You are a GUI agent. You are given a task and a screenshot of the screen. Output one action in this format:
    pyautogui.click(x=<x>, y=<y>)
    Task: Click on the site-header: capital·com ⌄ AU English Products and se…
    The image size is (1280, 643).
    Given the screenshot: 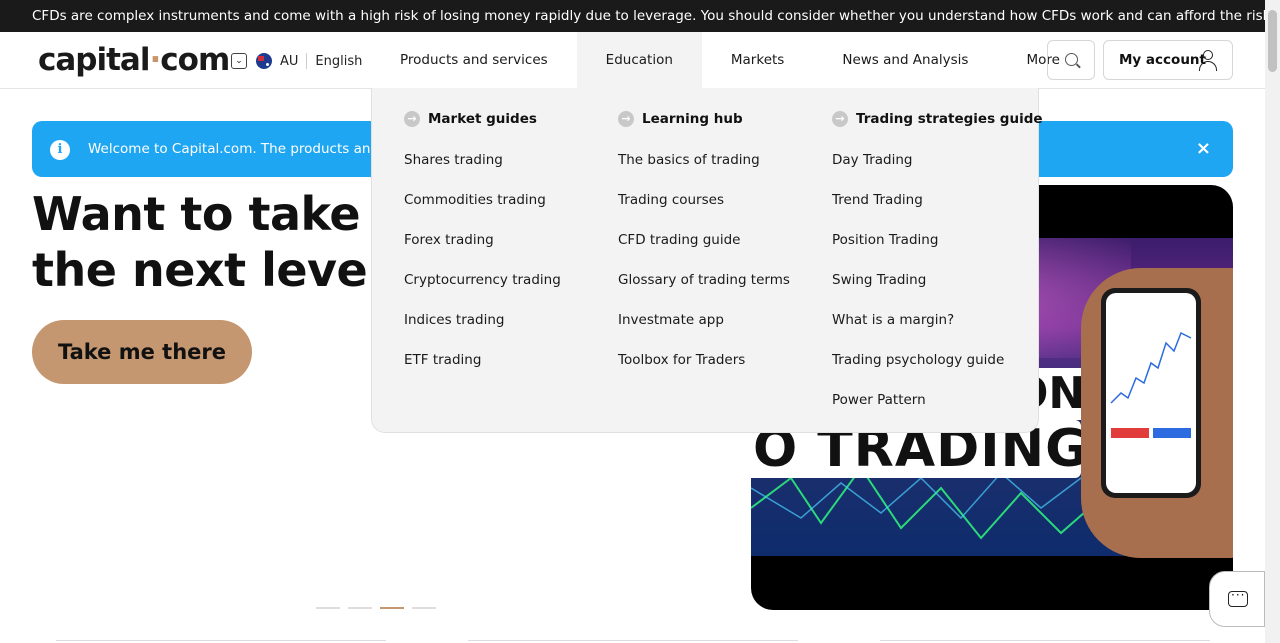 What is the action you would take?
    pyautogui.click(x=632, y=60)
    